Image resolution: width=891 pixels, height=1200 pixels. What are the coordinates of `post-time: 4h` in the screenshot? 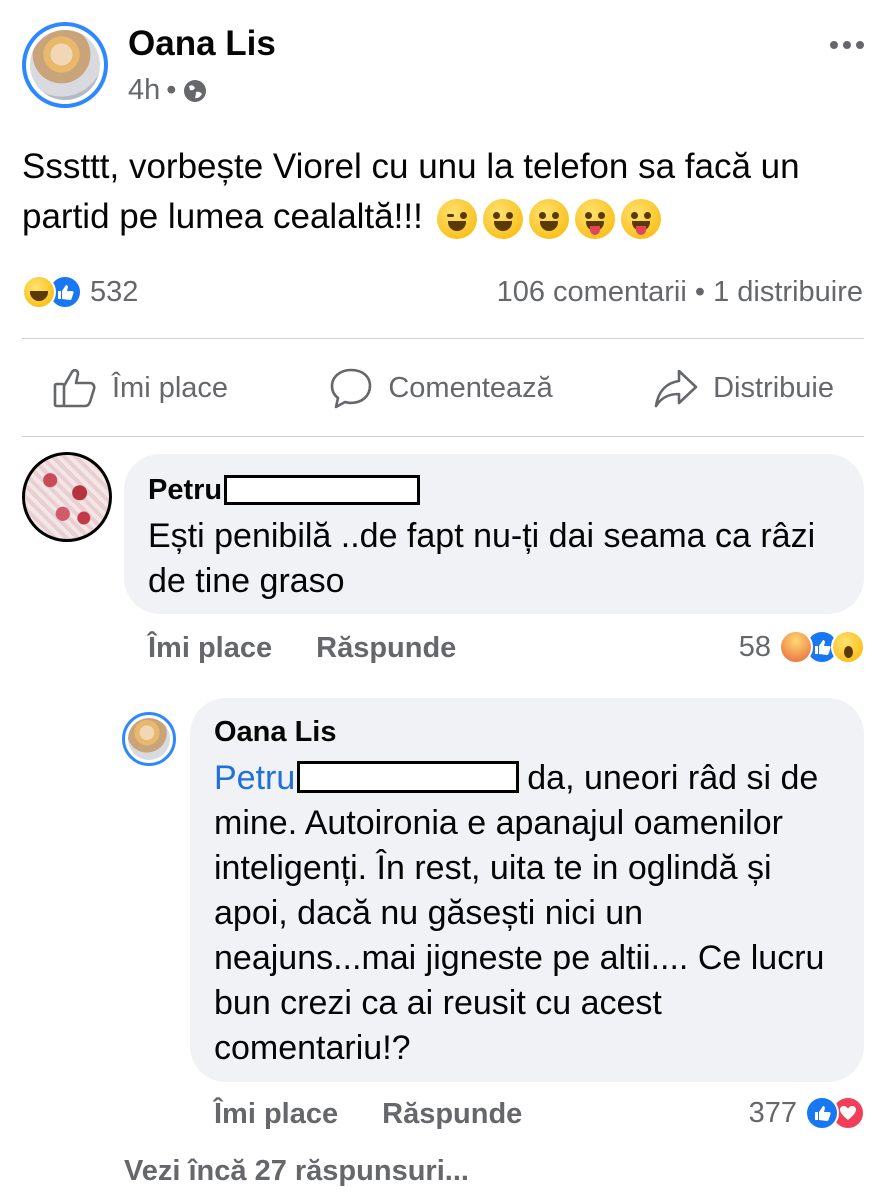 It's located at (144, 90).